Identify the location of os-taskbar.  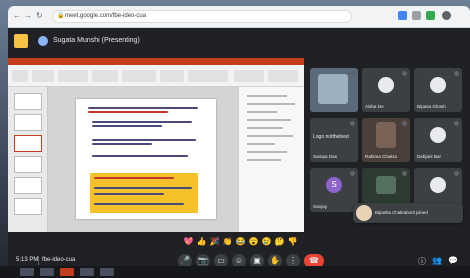
(235, 272).